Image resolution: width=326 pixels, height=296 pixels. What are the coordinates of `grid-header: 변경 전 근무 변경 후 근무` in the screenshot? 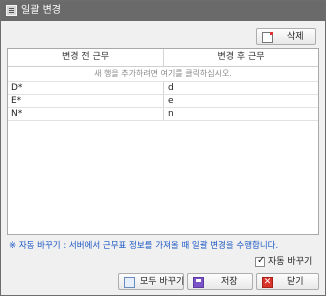 It's located at (163, 58).